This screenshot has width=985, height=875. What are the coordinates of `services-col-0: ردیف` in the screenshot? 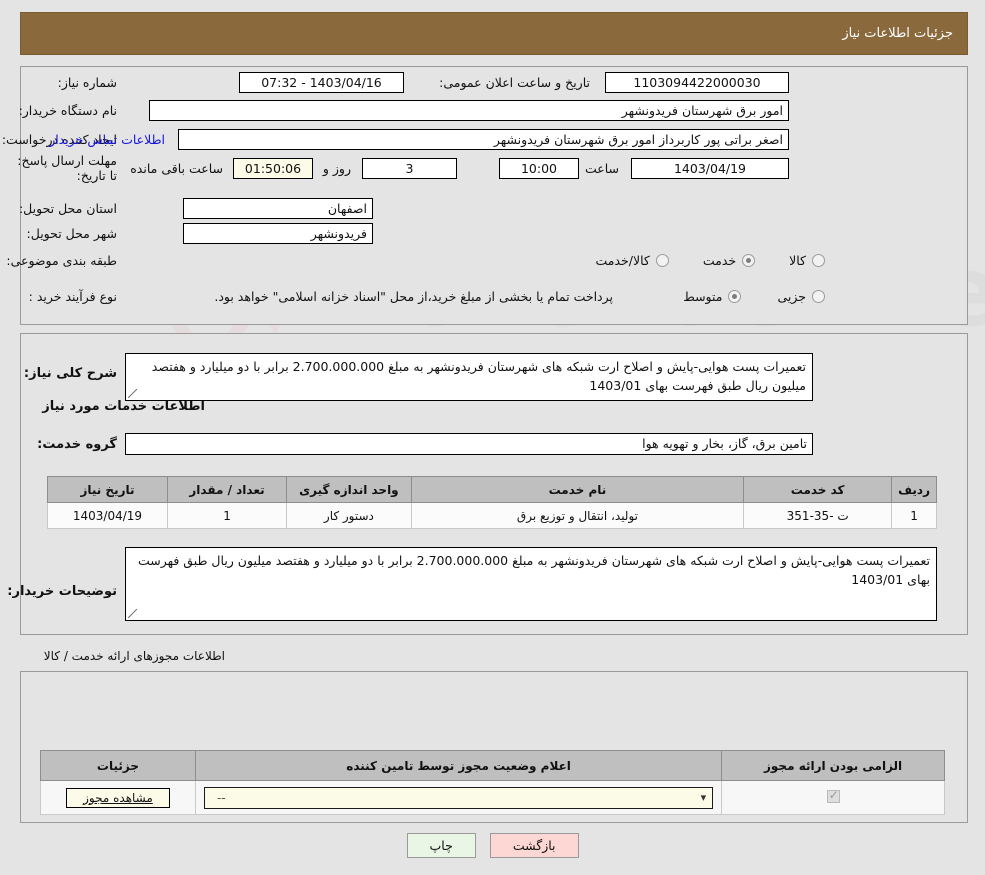 It's located at (914, 489).